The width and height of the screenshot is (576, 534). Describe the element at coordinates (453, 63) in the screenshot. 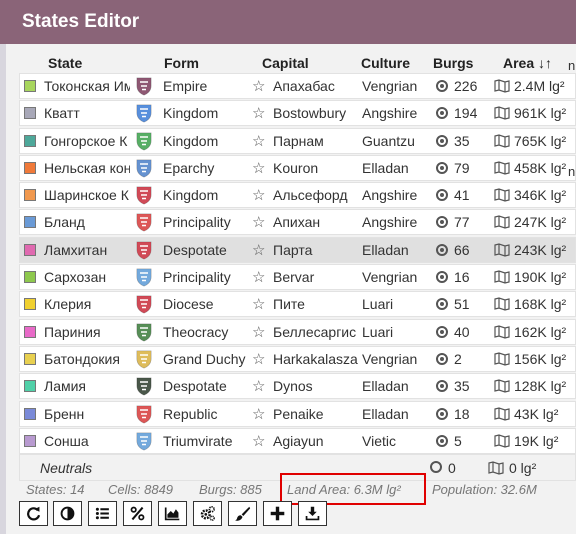

I see `column-header-burgs: Burgs` at that location.